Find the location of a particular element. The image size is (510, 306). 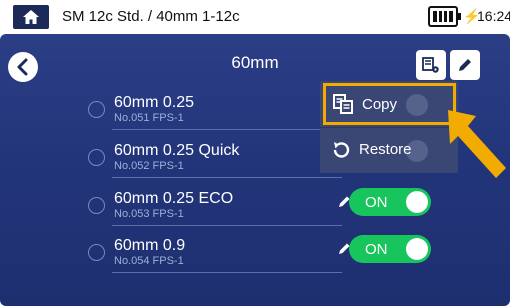

copy-label: Copy is located at coordinates (380, 104).